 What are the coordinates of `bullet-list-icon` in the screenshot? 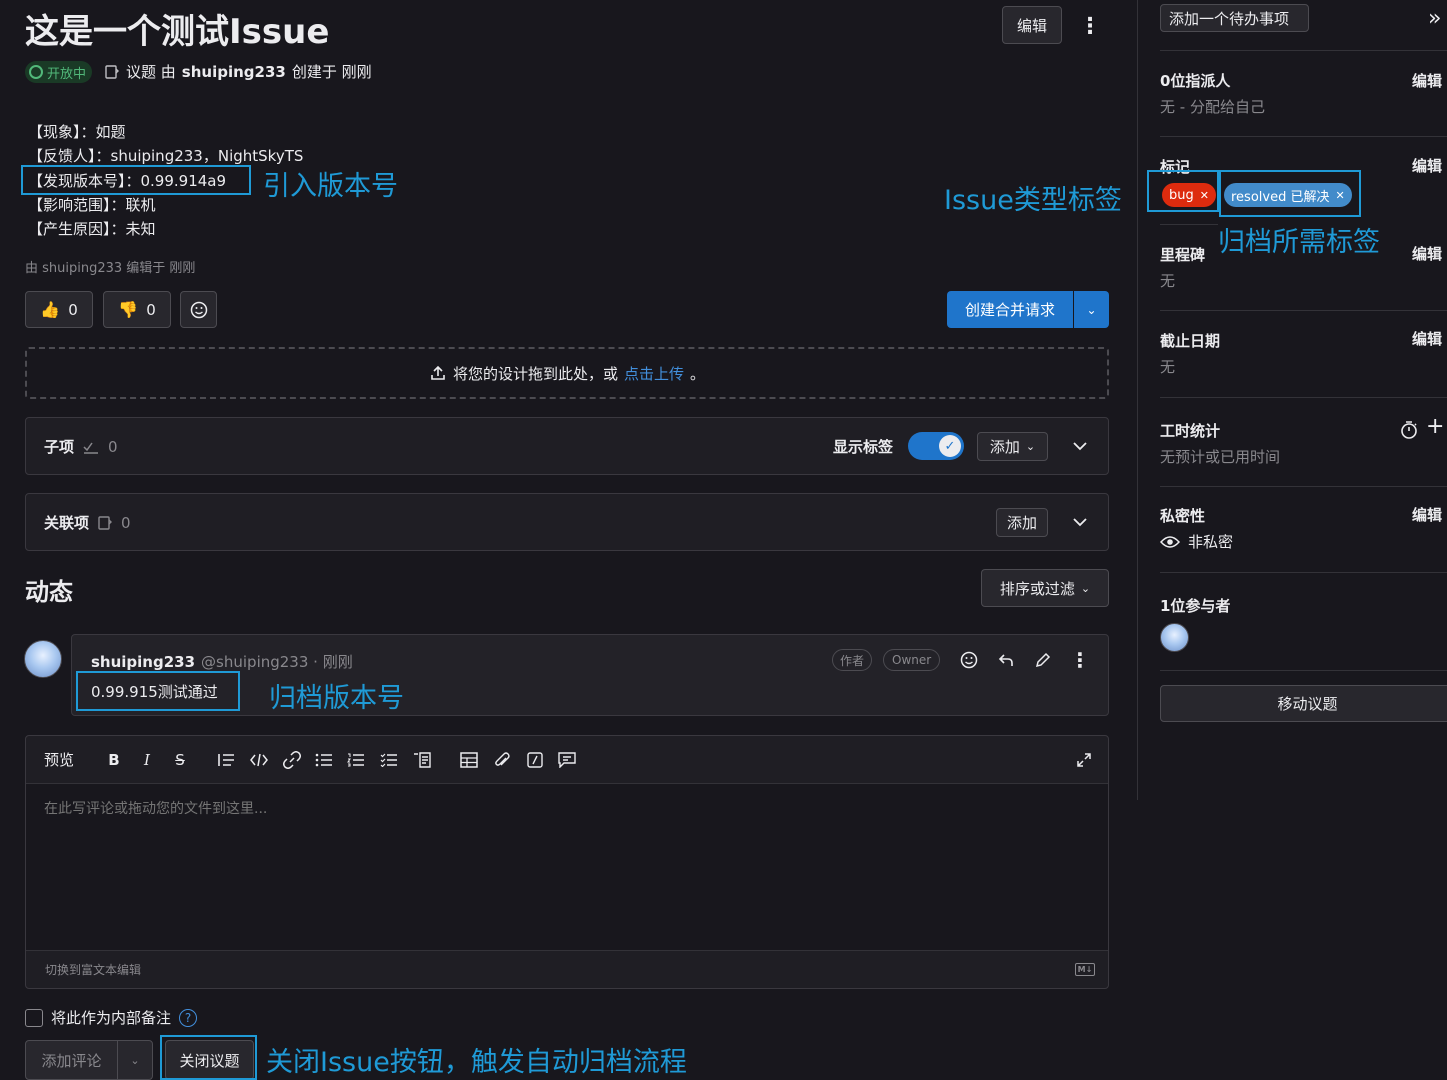 It's located at (324, 760).